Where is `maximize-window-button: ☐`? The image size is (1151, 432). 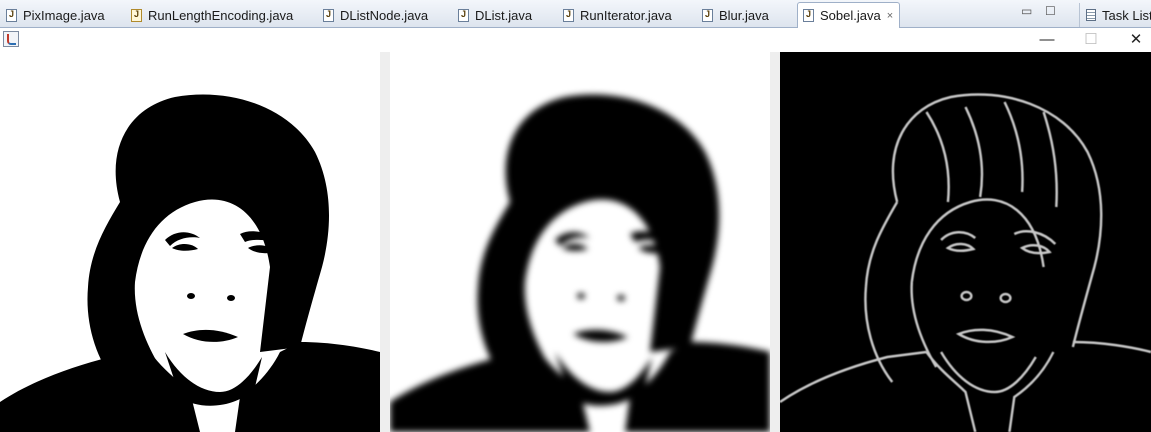 maximize-window-button: ☐ is located at coordinates (1091, 40).